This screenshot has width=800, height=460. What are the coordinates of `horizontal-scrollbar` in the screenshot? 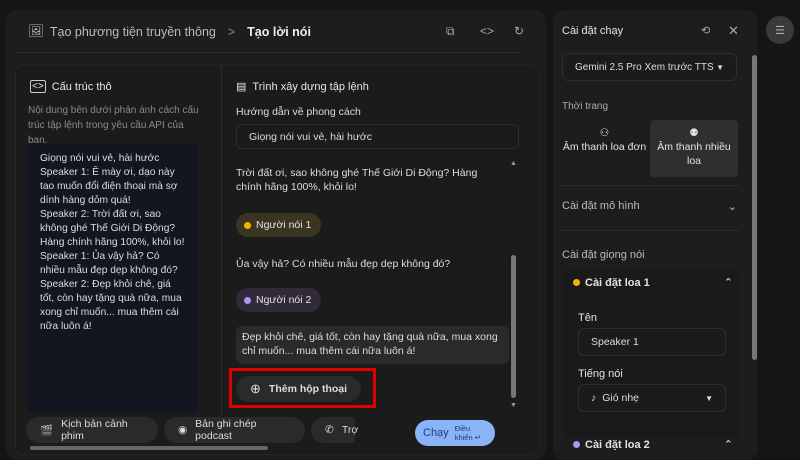 It's located at (149, 448).